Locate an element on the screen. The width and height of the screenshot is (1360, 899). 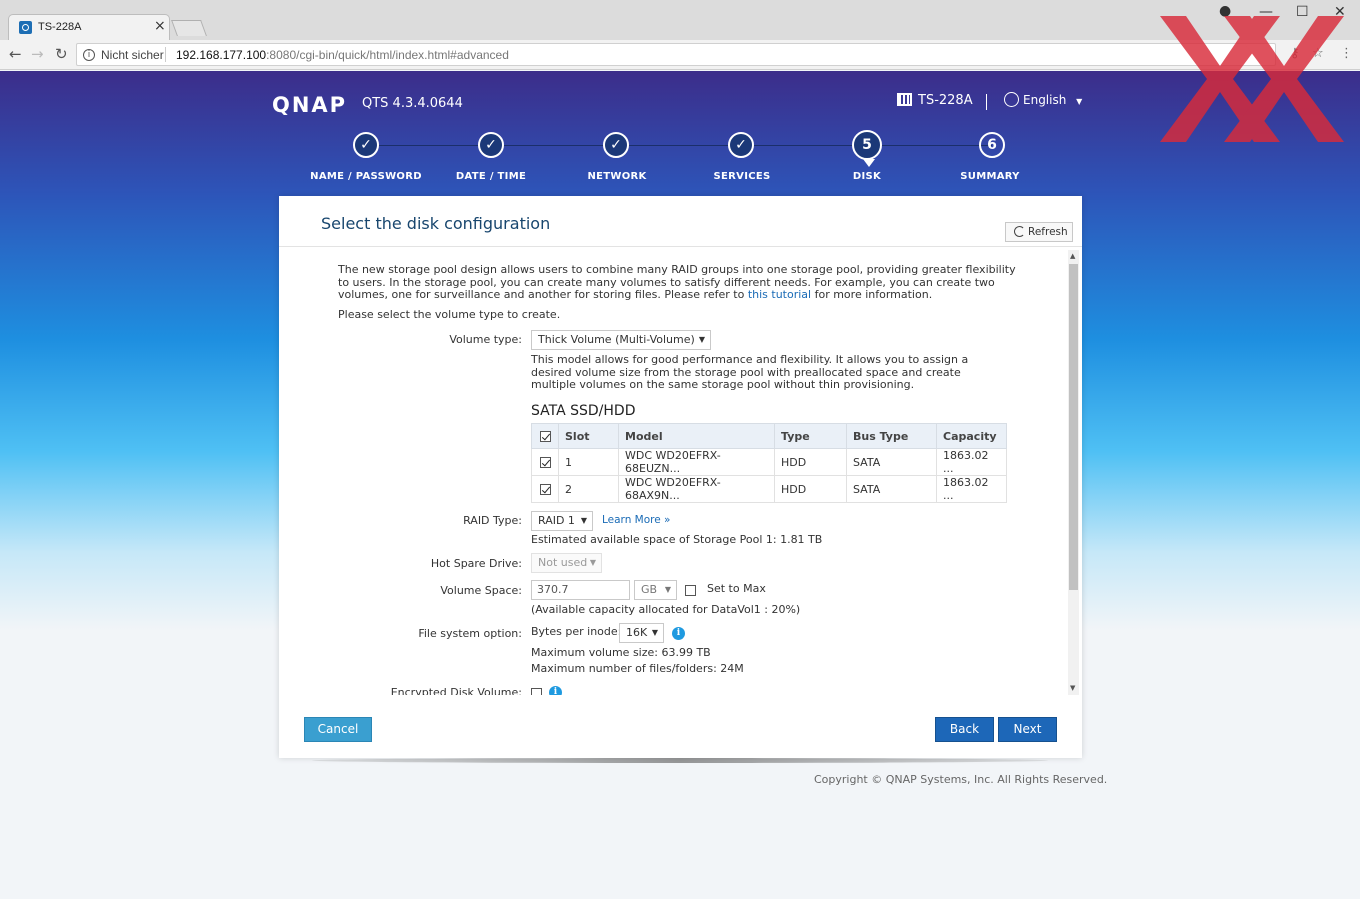
hot-spare-value: Not used is located at coordinates (563, 562).